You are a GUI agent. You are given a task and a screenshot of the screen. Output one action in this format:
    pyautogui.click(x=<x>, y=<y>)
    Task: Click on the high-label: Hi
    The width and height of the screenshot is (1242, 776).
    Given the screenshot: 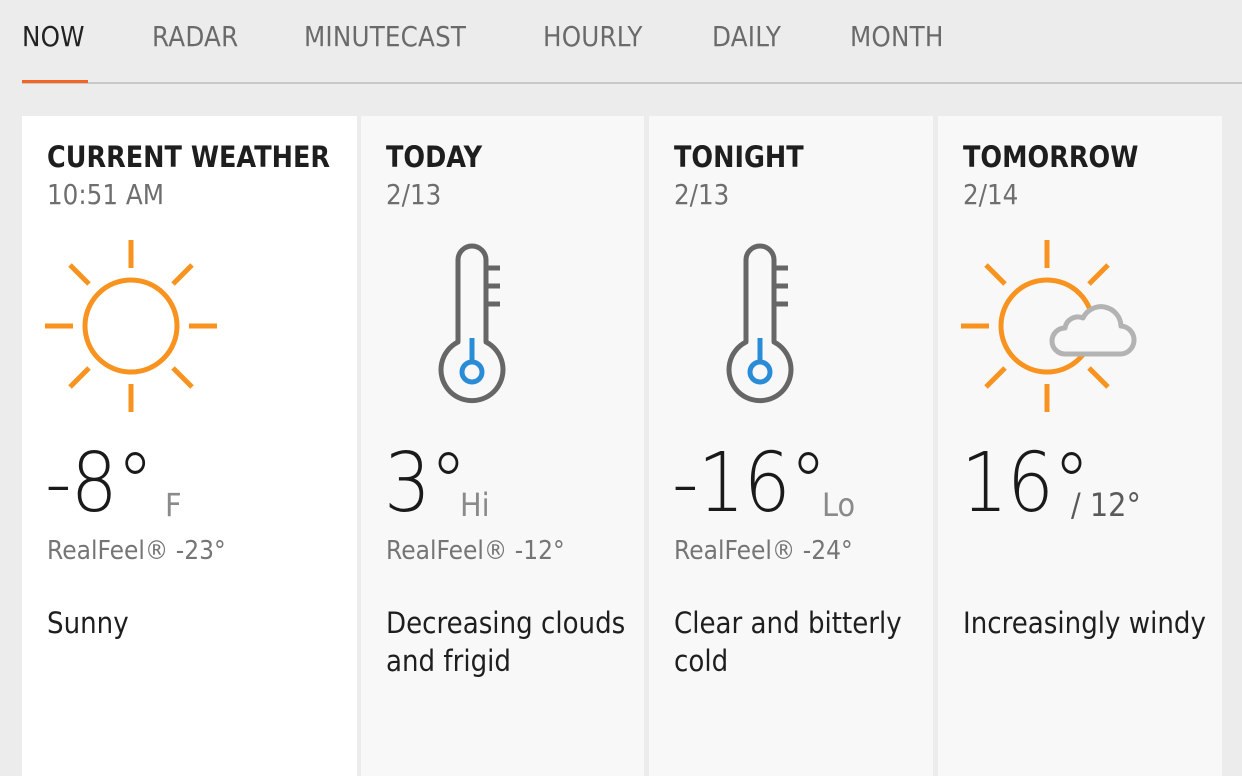 What is the action you would take?
    pyautogui.click(x=475, y=505)
    